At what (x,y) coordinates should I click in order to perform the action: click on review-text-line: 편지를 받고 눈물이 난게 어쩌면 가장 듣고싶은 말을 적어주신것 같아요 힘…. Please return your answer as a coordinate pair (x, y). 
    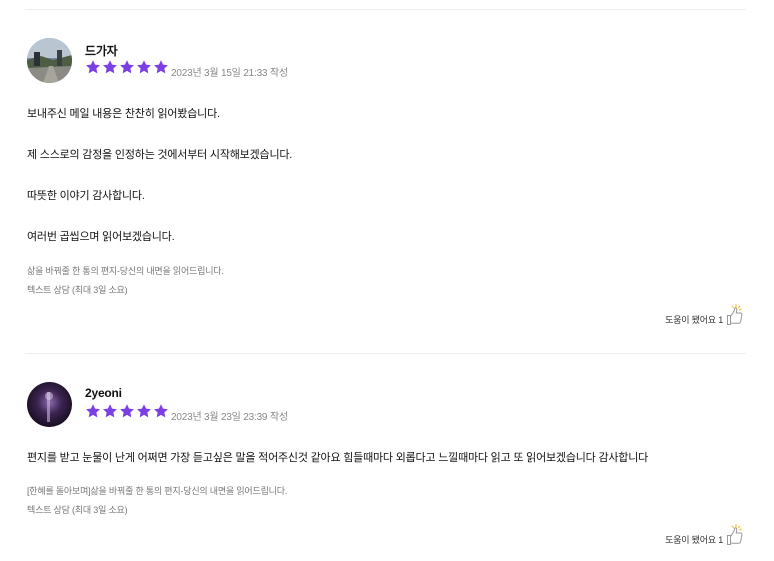
    Looking at the image, I should click on (338, 458).